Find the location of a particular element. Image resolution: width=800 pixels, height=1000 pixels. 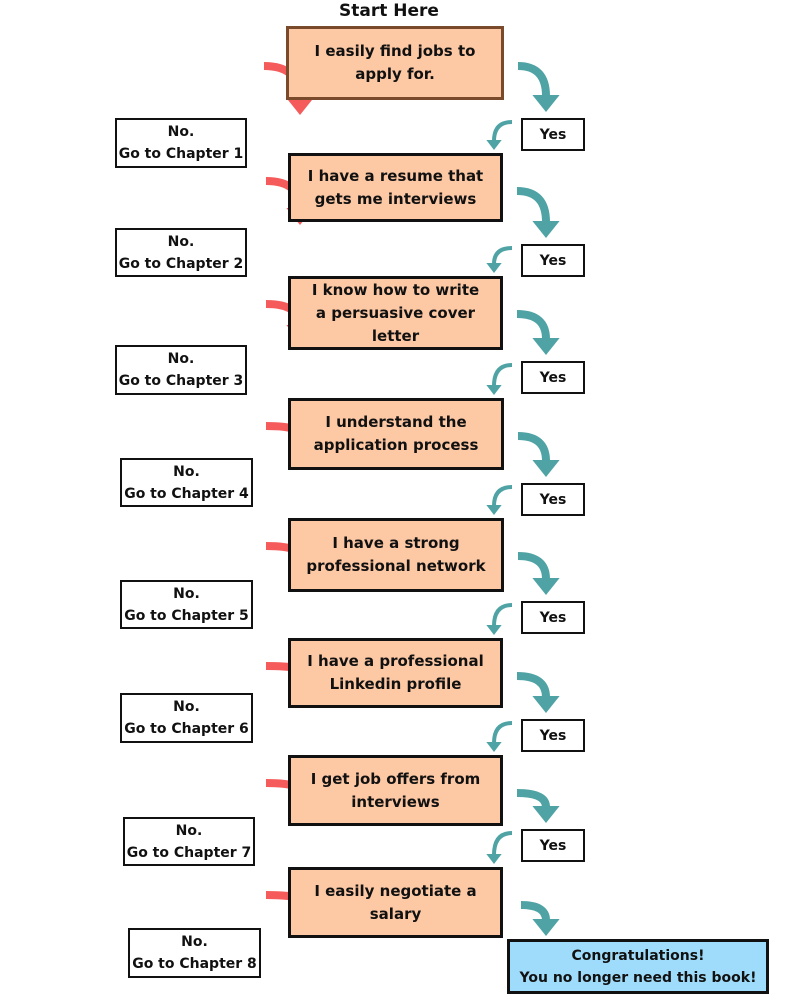

no-chapter-box: No. Go to Chapter 4 is located at coordinates (186, 482).